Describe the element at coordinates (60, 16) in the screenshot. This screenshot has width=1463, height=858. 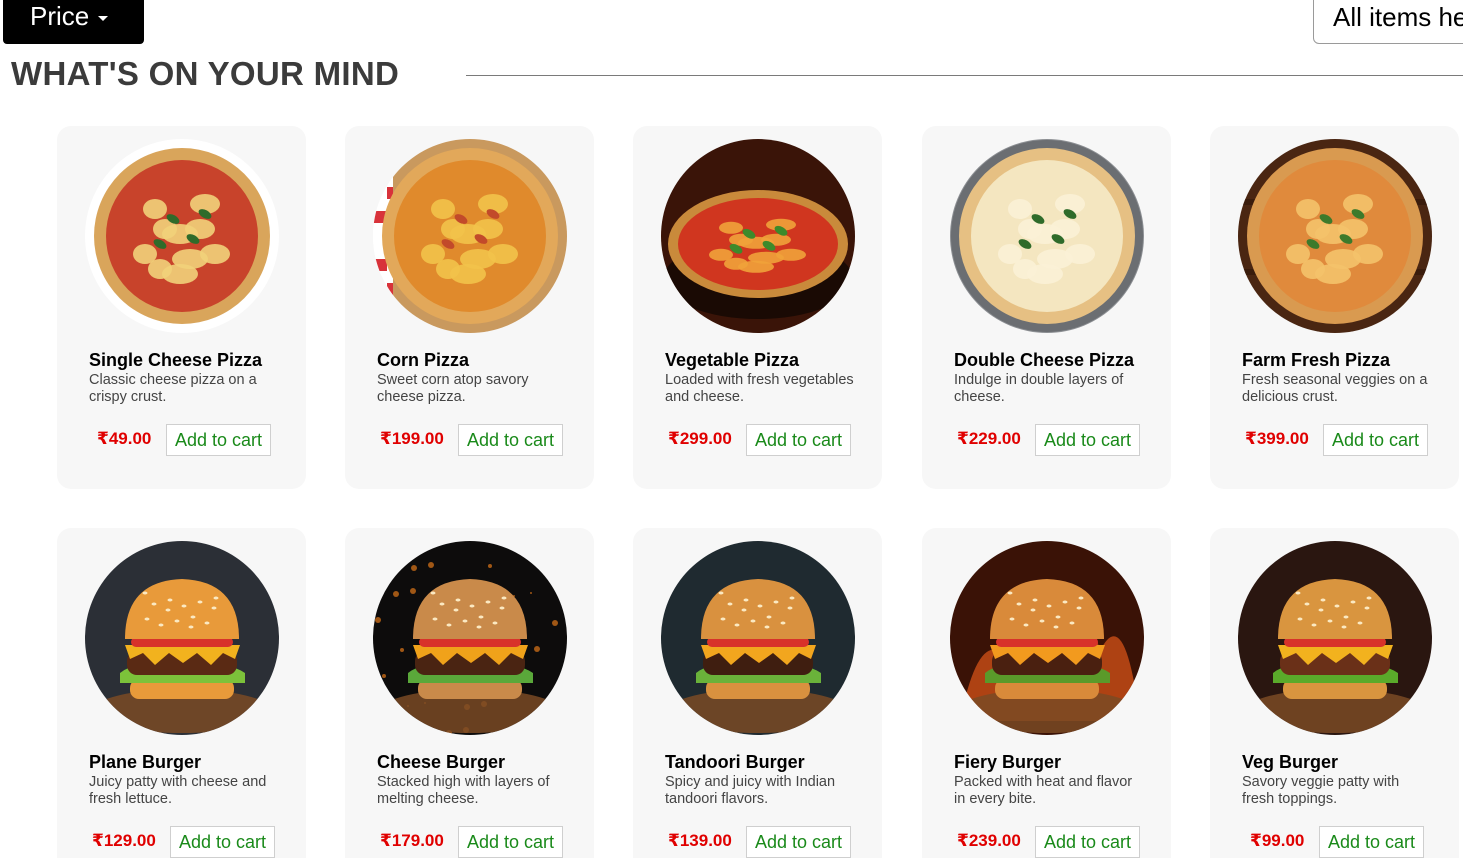
I see `price-filter-label: Price` at that location.